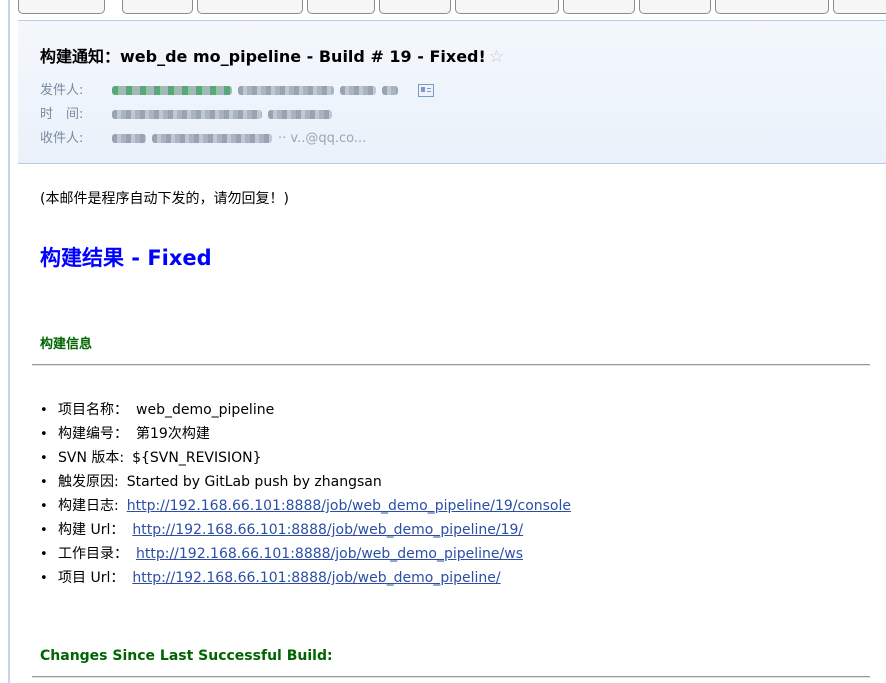 The height and width of the screenshot is (683, 886). Describe the element at coordinates (66, 344) in the screenshot. I see `build-info-heading: 构建信息` at that location.